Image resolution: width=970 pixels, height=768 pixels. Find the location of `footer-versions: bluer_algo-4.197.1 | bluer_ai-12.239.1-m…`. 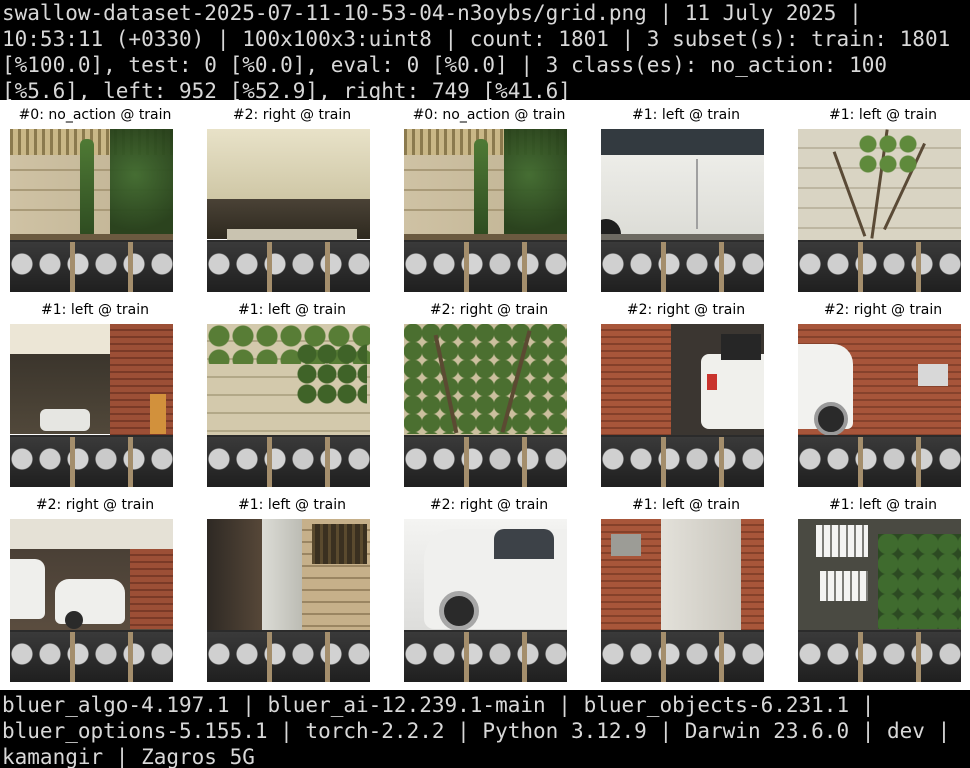

footer-versions: bluer_algo-4.197.1 | bluer_ai-12.239.1-m… is located at coordinates (485, 729).